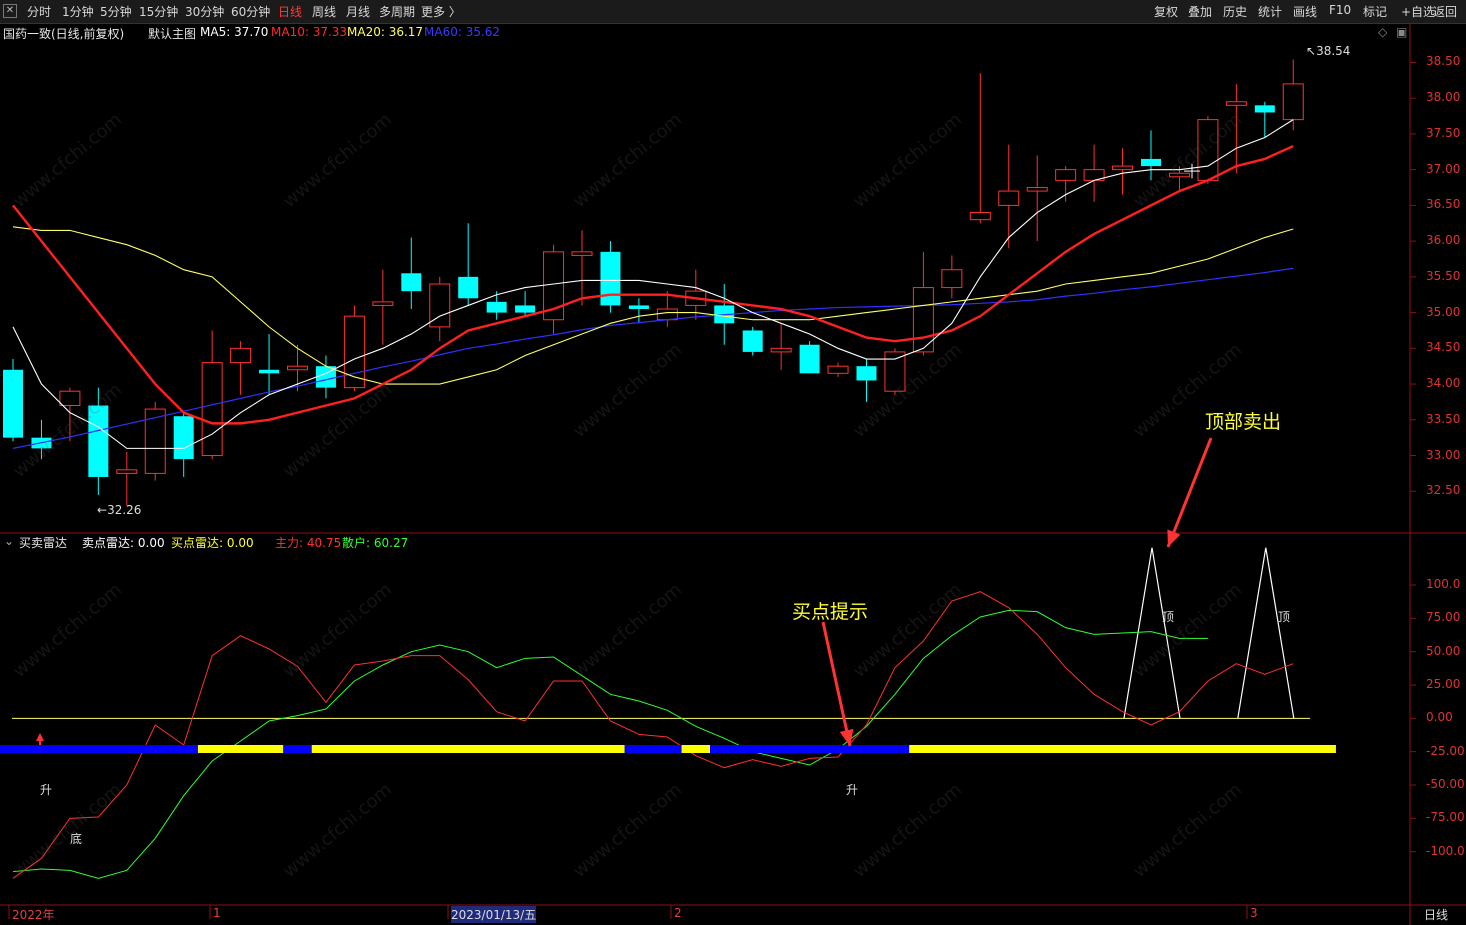 The image size is (1466, 925). Describe the element at coordinates (391, 543) in the screenshot. I see `retail-value: 60.27` at that location.